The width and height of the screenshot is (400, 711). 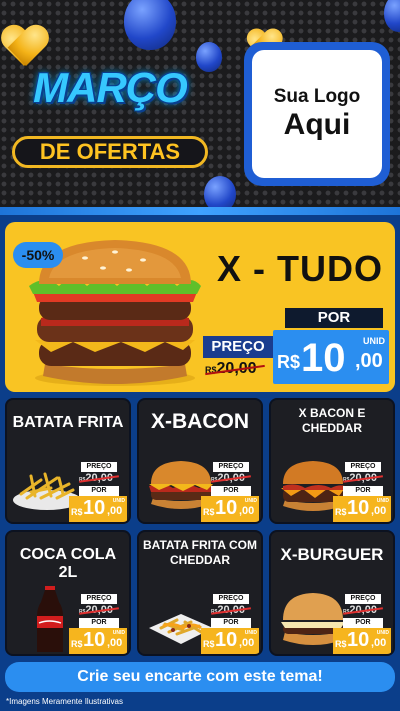 I want to click on campaign-subtitle: DE OFERTAS, so click(x=110, y=152).